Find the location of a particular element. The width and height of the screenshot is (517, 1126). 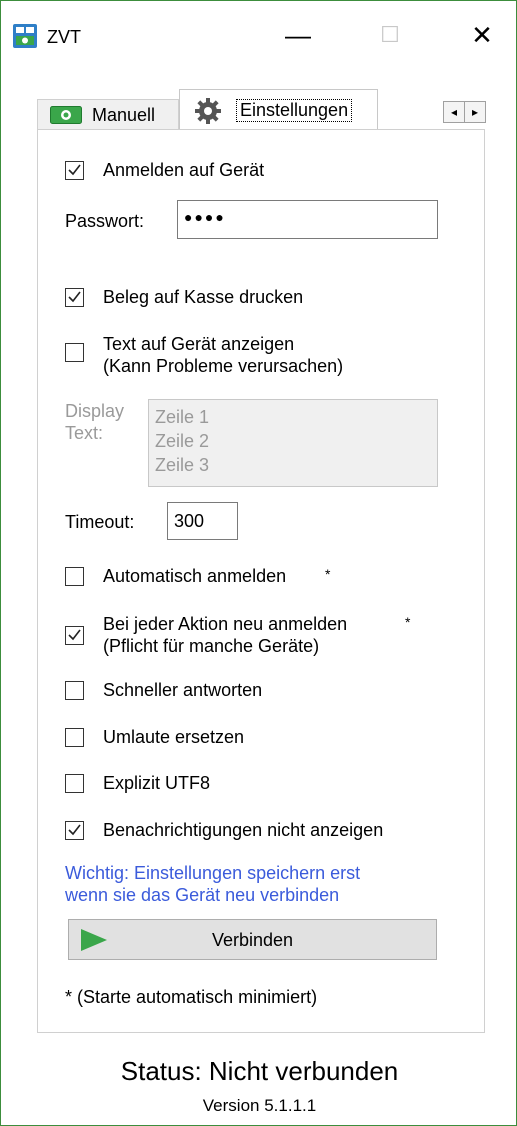

maximize-button: ☐ is located at coordinates (390, 35).